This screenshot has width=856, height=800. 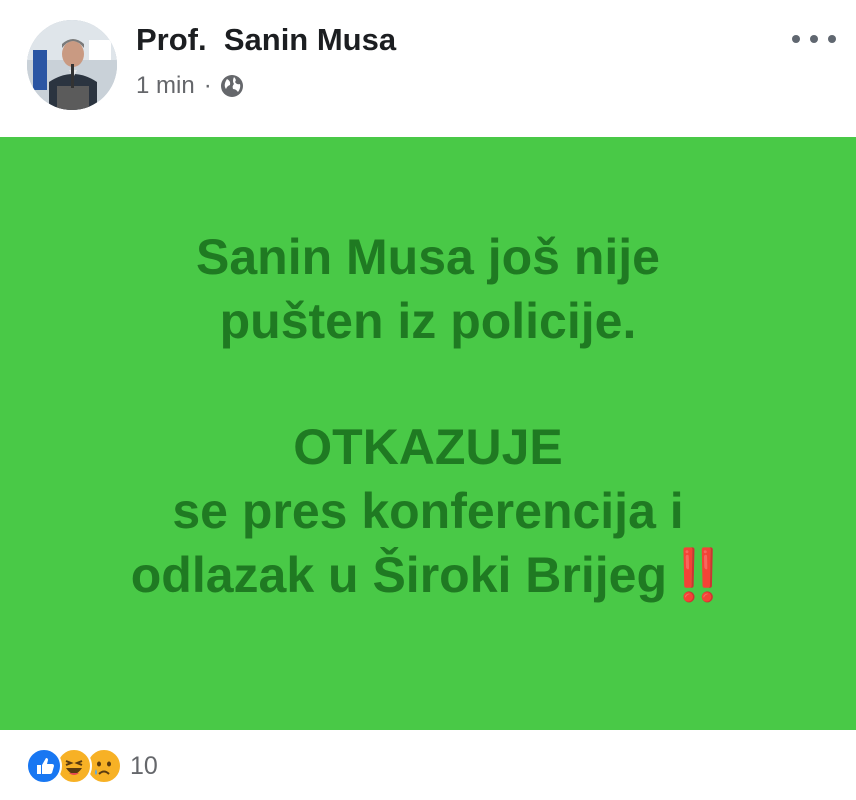 What do you see at coordinates (428, 257) in the screenshot?
I see `status-line: Sanin Musa još nije` at bounding box center [428, 257].